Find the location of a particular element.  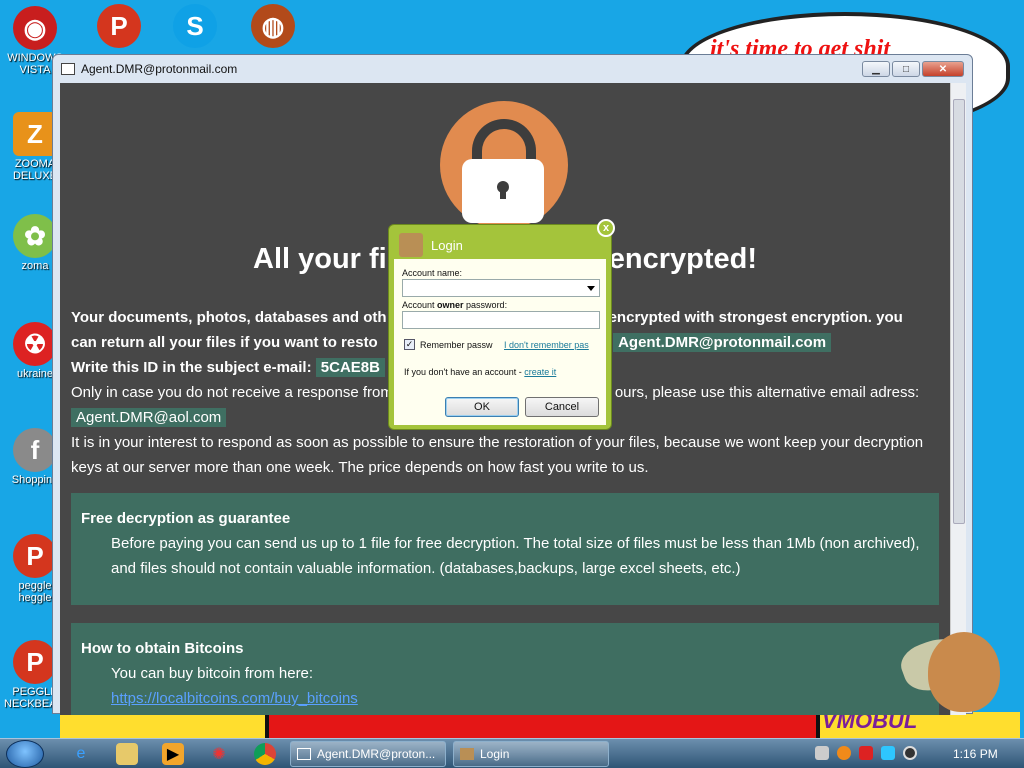

password-field is located at coordinates (501, 320).